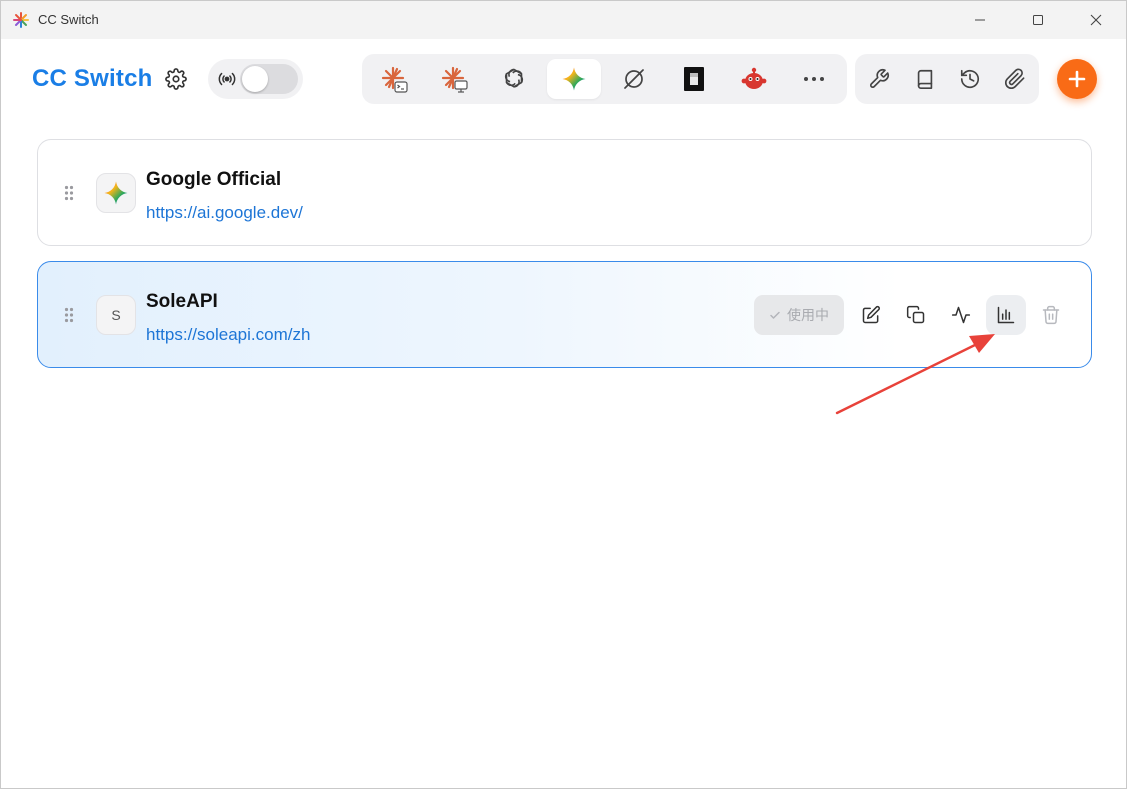 The height and width of the screenshot is (789, 1127). I want to click on annotation-arrow, so click(915, 374).